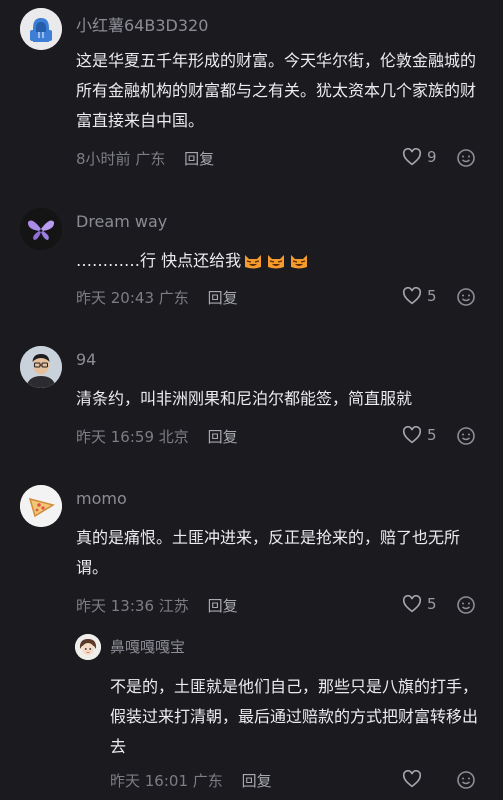  What do you see at coordinates (121, 221) in the screenshot?
I see `username: Dream way` at bounding box center [121, 221].